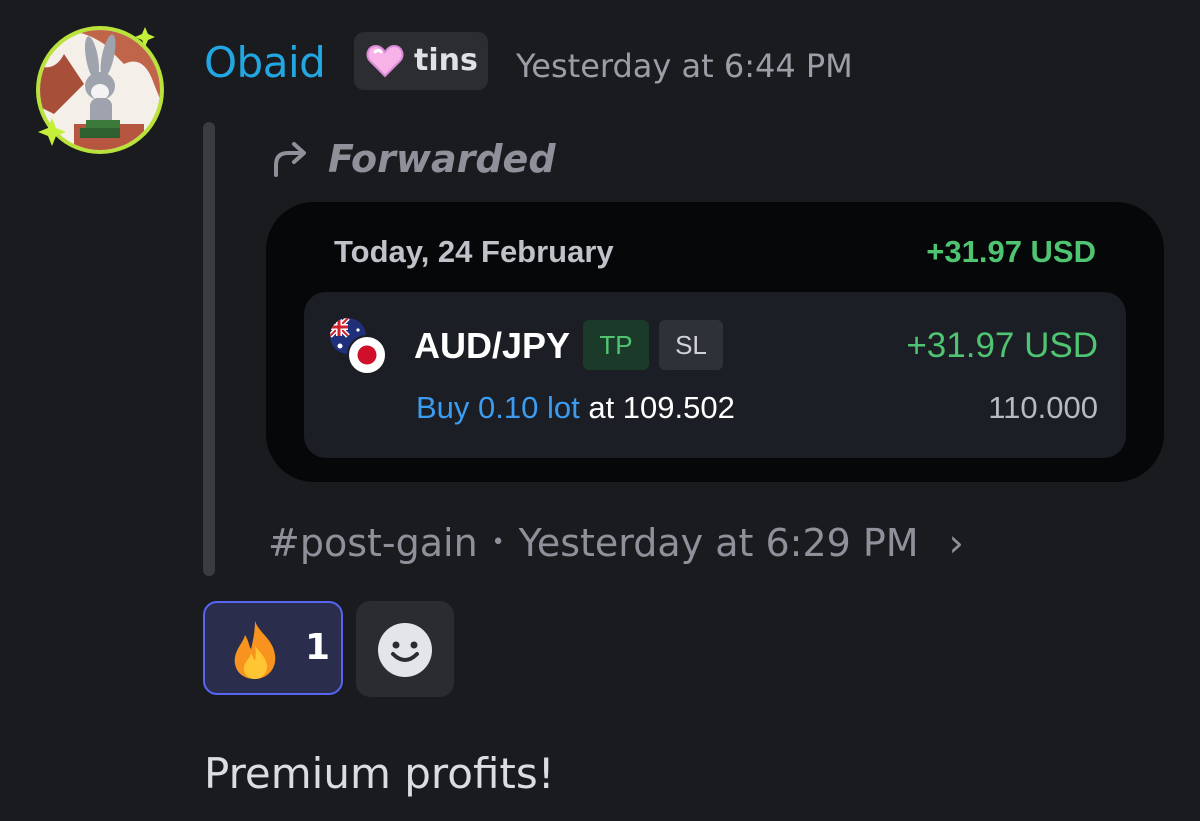 The height and width of the screenshot is (821, 1200). I want to click on source-timestamp: Yesterday at 6:29 PM, so click(718, 543).